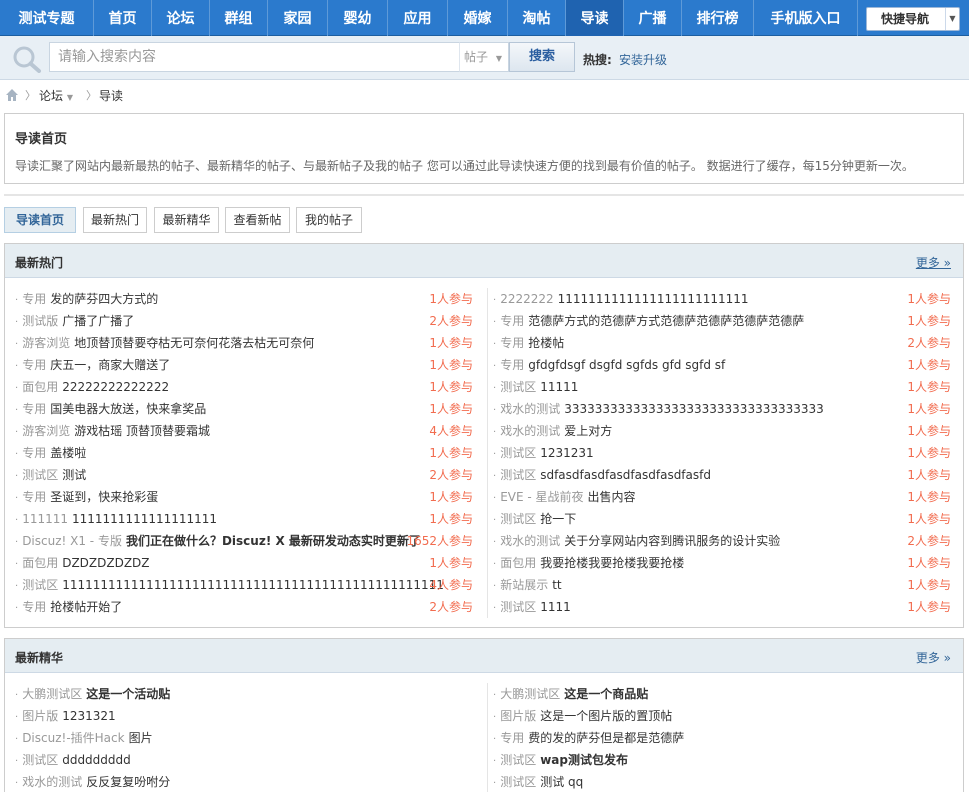  Describe the element at coordinates (257, 220) in the screenshot. I see `tab-new-posts: 查看新帖` at that location.